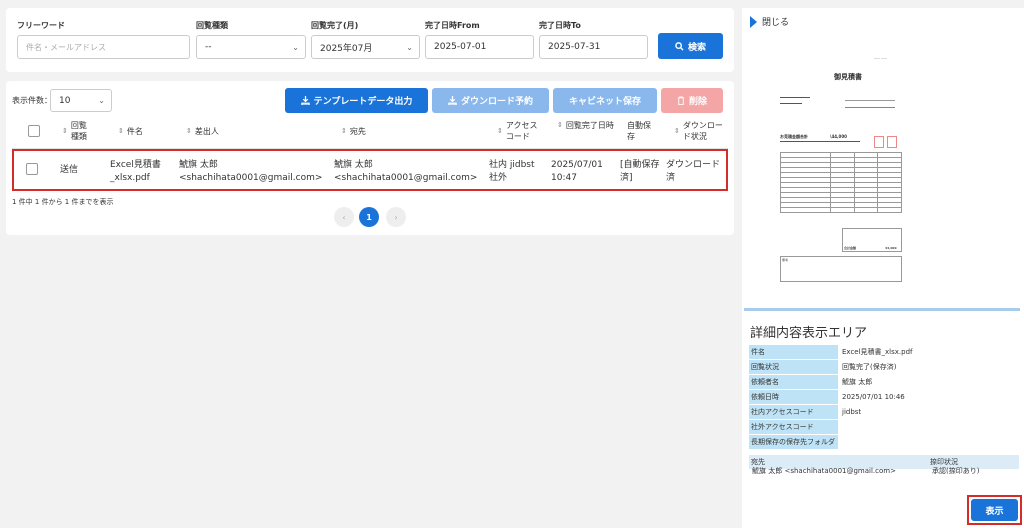 This screenshot has width=1024, height=528. I want to click on column-download: ⇕ ダウンロード状況, so click(698, 131).